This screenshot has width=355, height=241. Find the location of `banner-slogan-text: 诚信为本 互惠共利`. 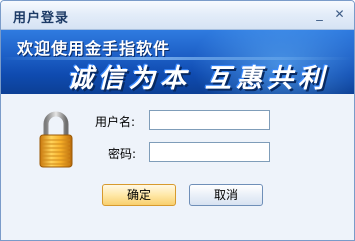

banner-slogan-text: 诚信为本 互惠共利 is located at coordinates (198, 79).